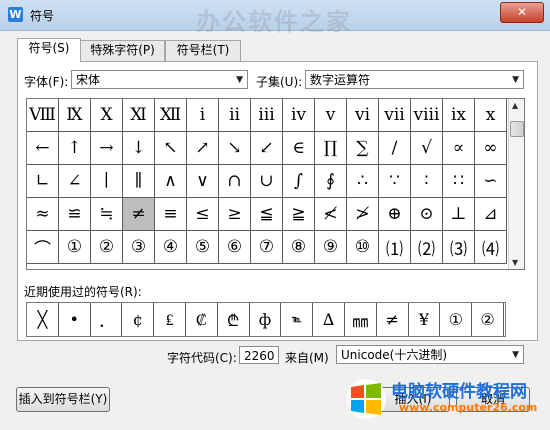 The width and height of the screenshot is (550, 430). Describe the element at coordinates (171, 148) in the screenshot. I see `symbol-cell: ↖` at that location.